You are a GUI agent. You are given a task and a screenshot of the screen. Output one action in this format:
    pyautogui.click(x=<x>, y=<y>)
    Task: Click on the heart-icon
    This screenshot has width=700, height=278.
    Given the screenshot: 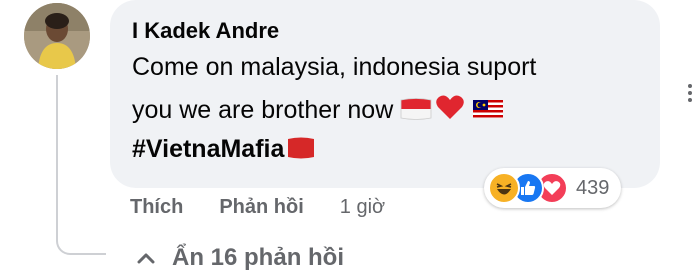 What is the action you would take?
    pyautogui.click(x=450, y=107)
    